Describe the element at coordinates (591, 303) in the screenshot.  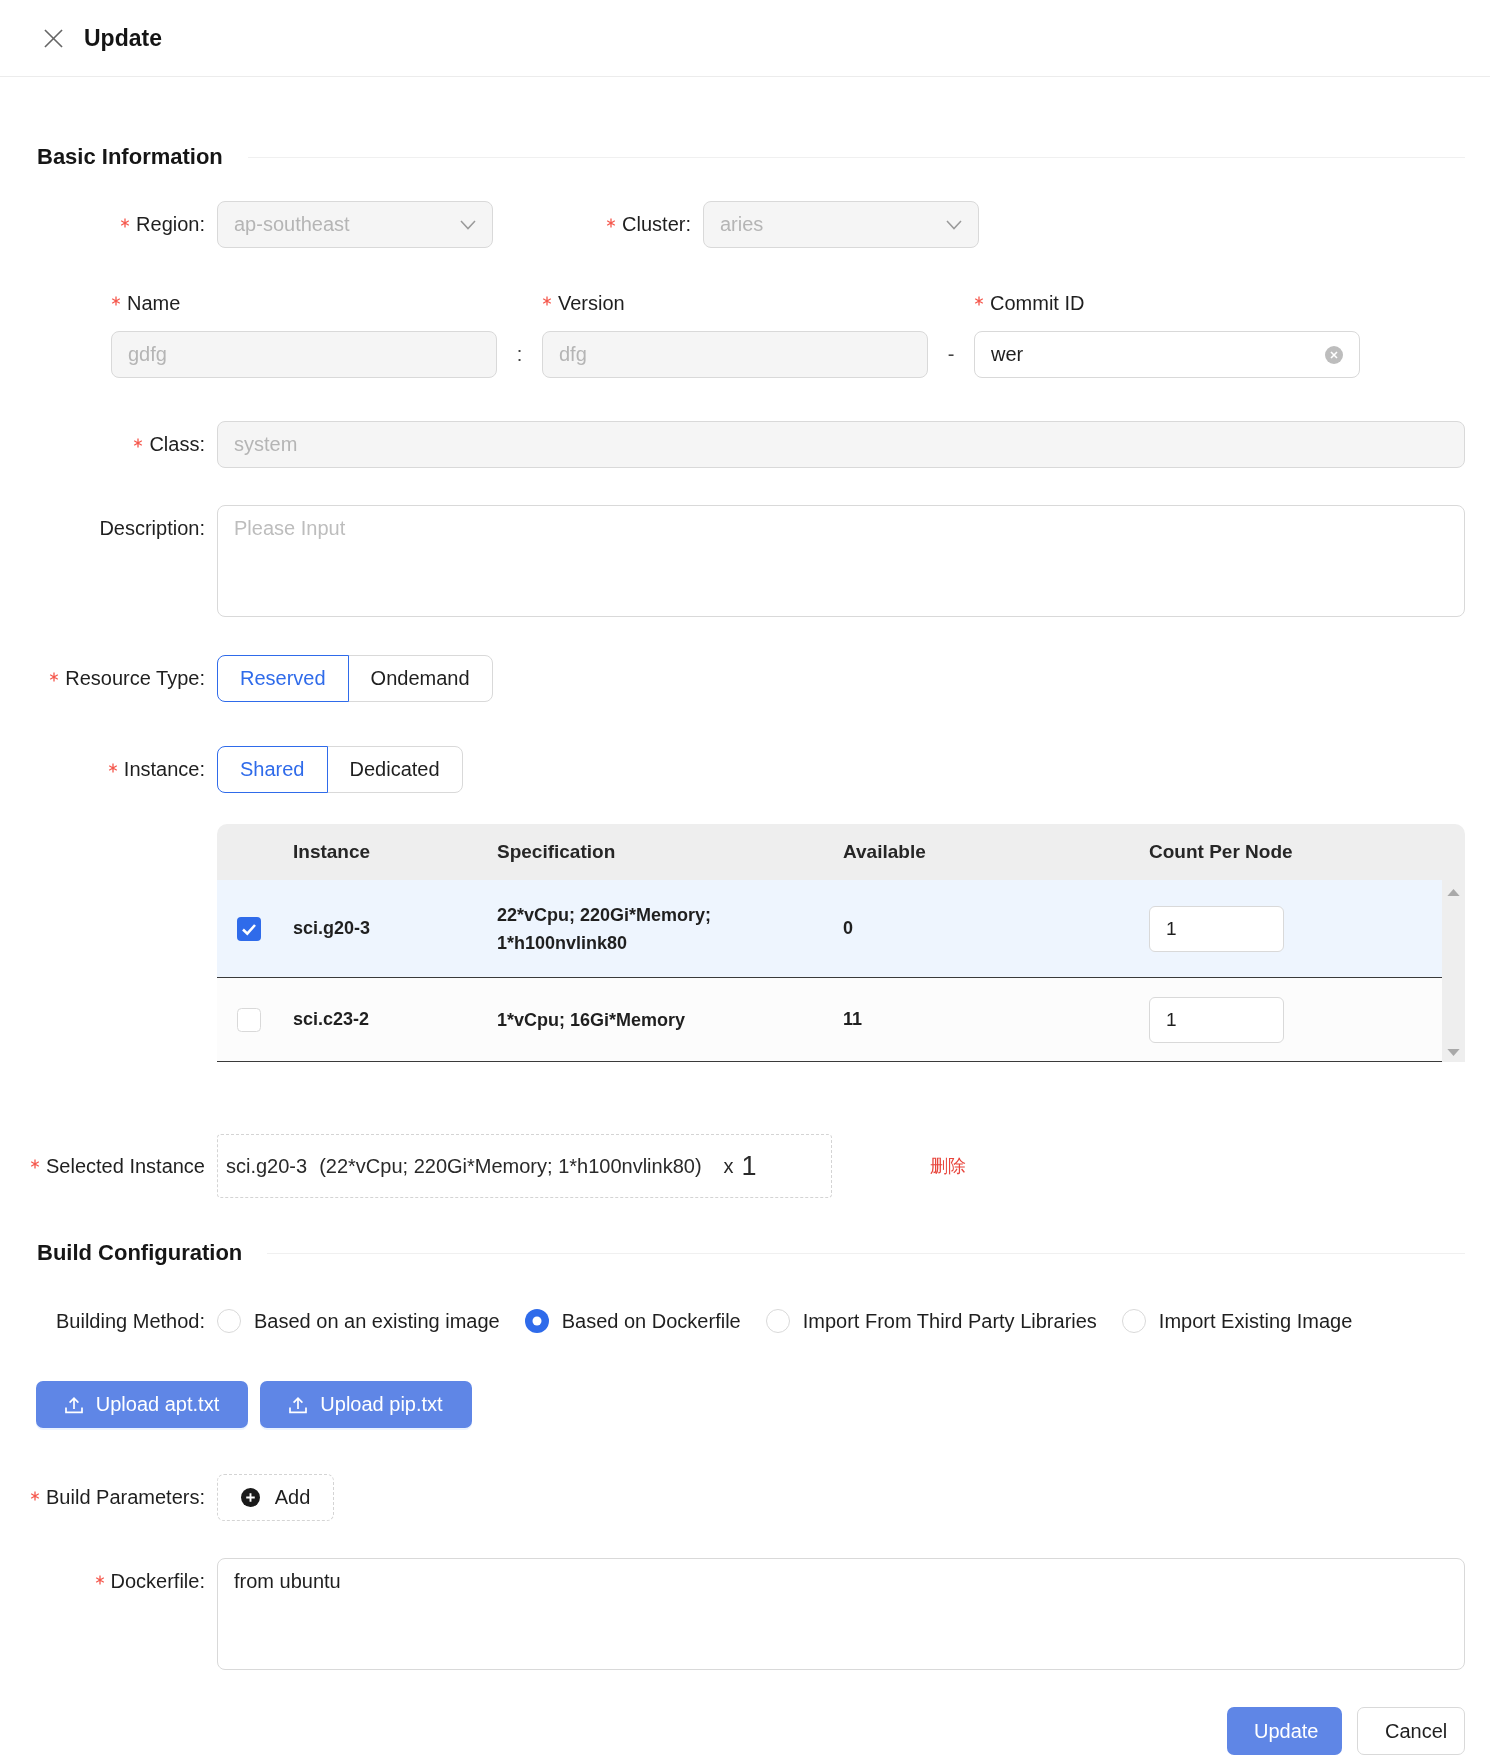
I see `field-label: Version` at that location.